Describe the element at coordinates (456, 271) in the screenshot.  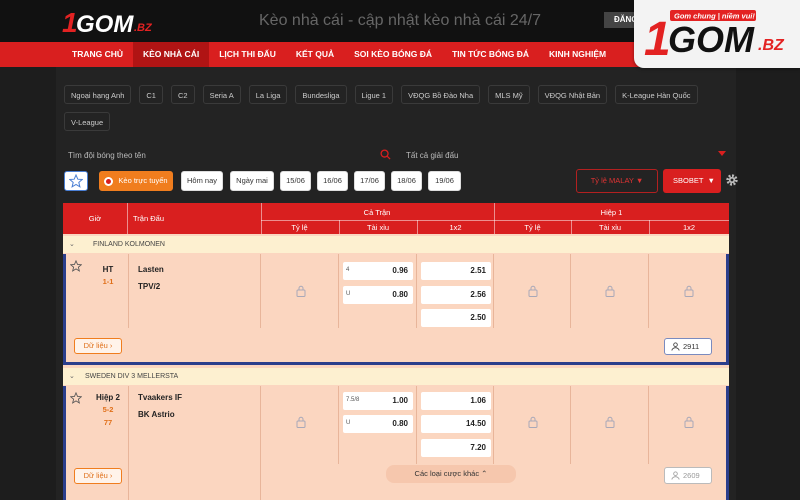
I see `odds-home-win: 2.51` at that location.